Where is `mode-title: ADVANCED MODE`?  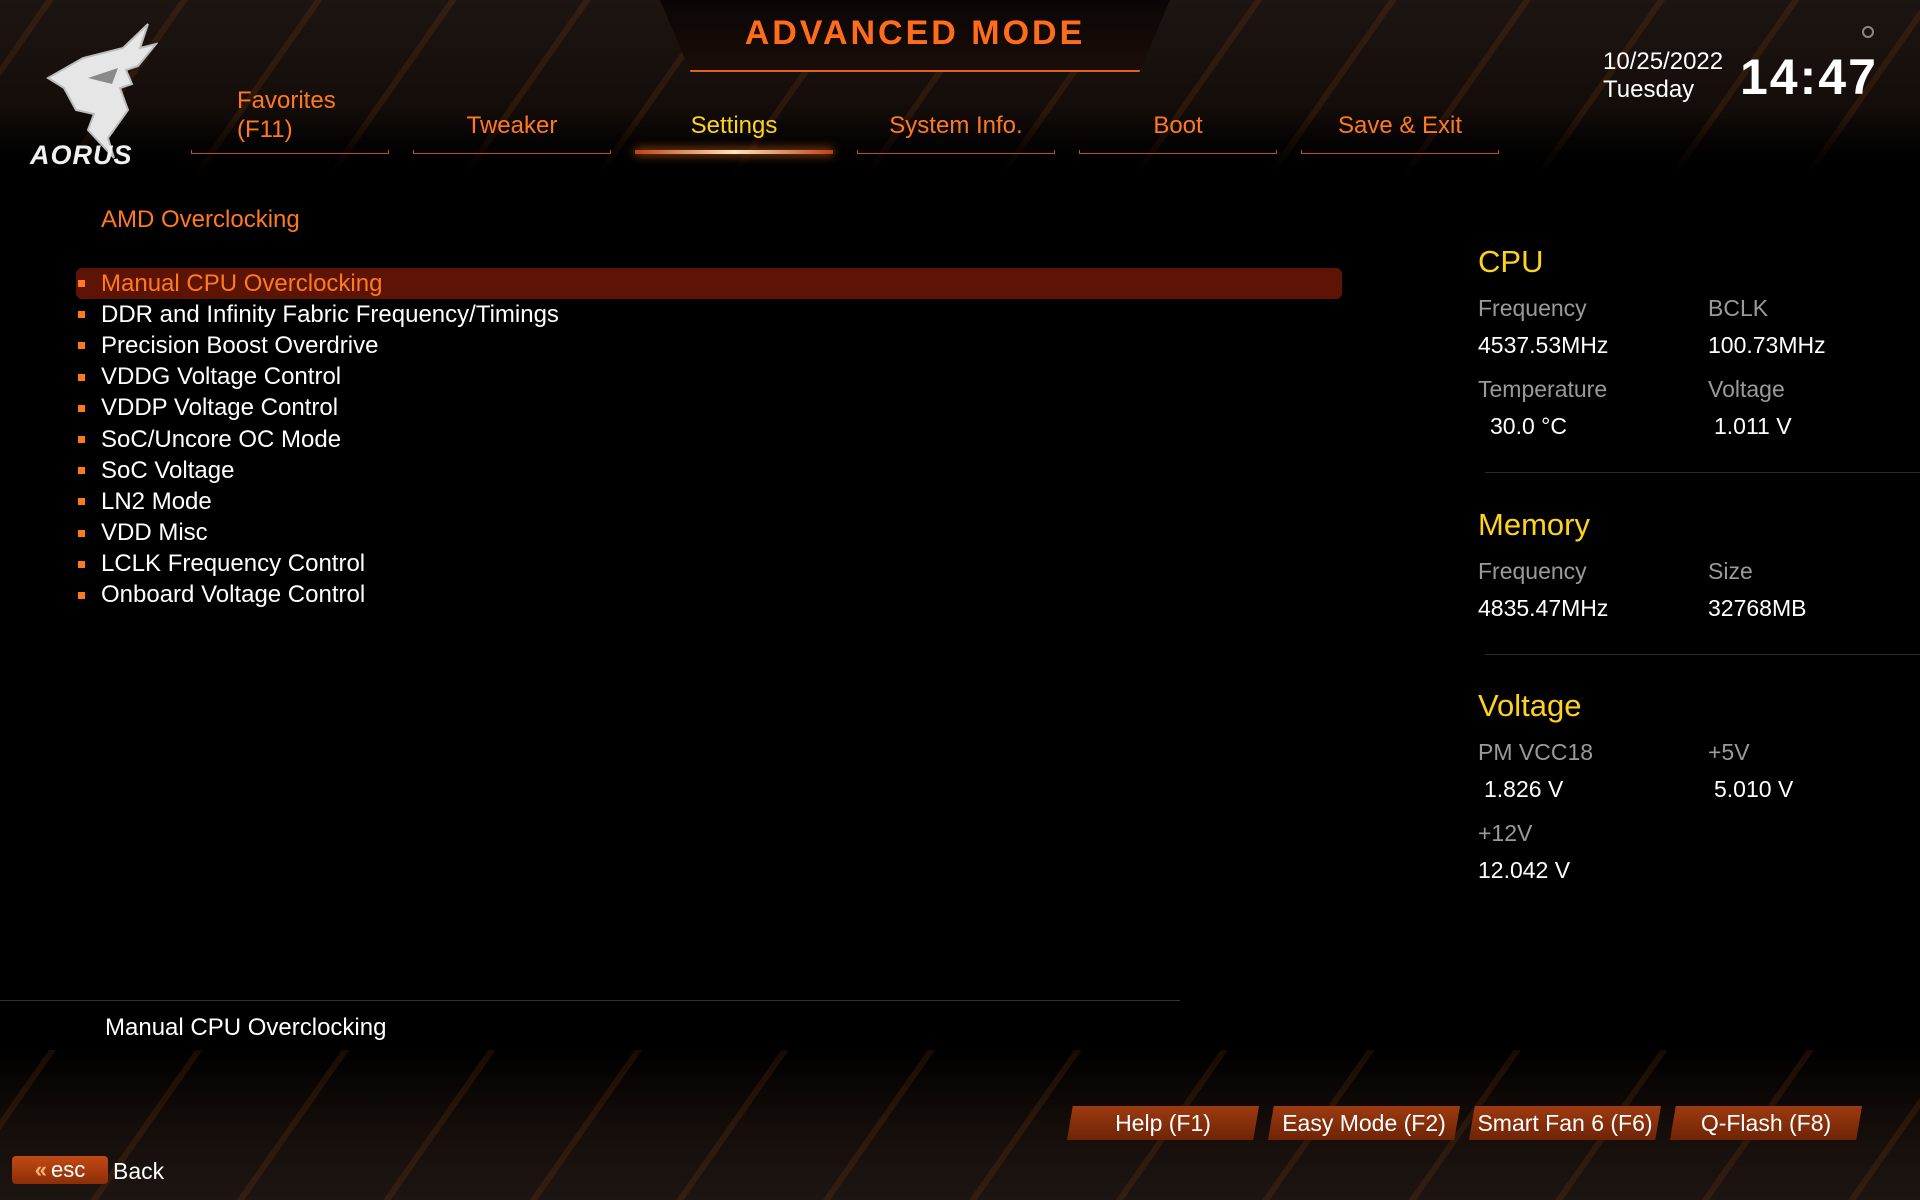 mode-title: ADVANCED MODE is located at coordinates (915, 33).